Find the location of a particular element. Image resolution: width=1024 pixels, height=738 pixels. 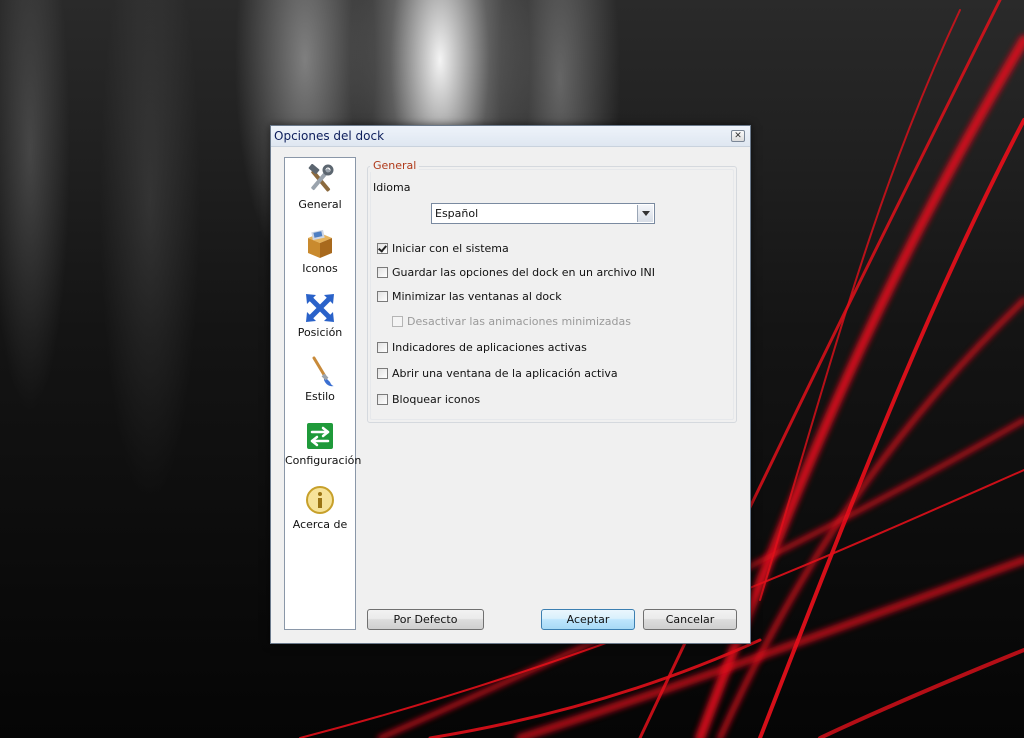

checkbox-label: Iniciar con el sistema is located at coordinates (450, 248).